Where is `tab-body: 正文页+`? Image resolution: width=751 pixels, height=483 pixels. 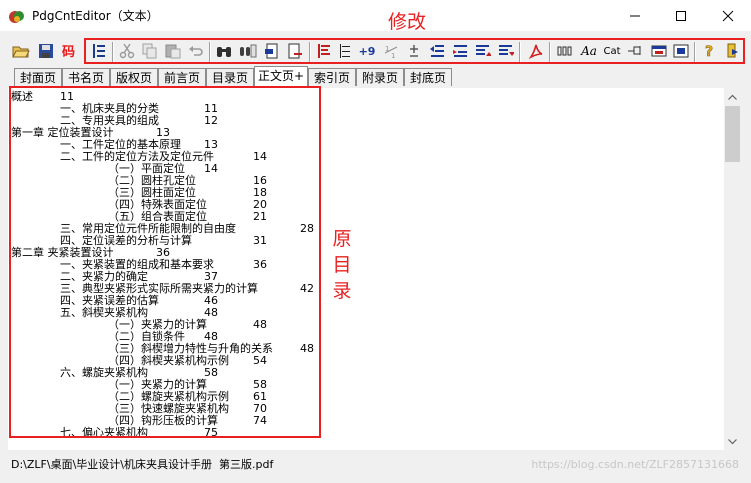
tab-body: 正文页+ is located at coordinates (281, 76).